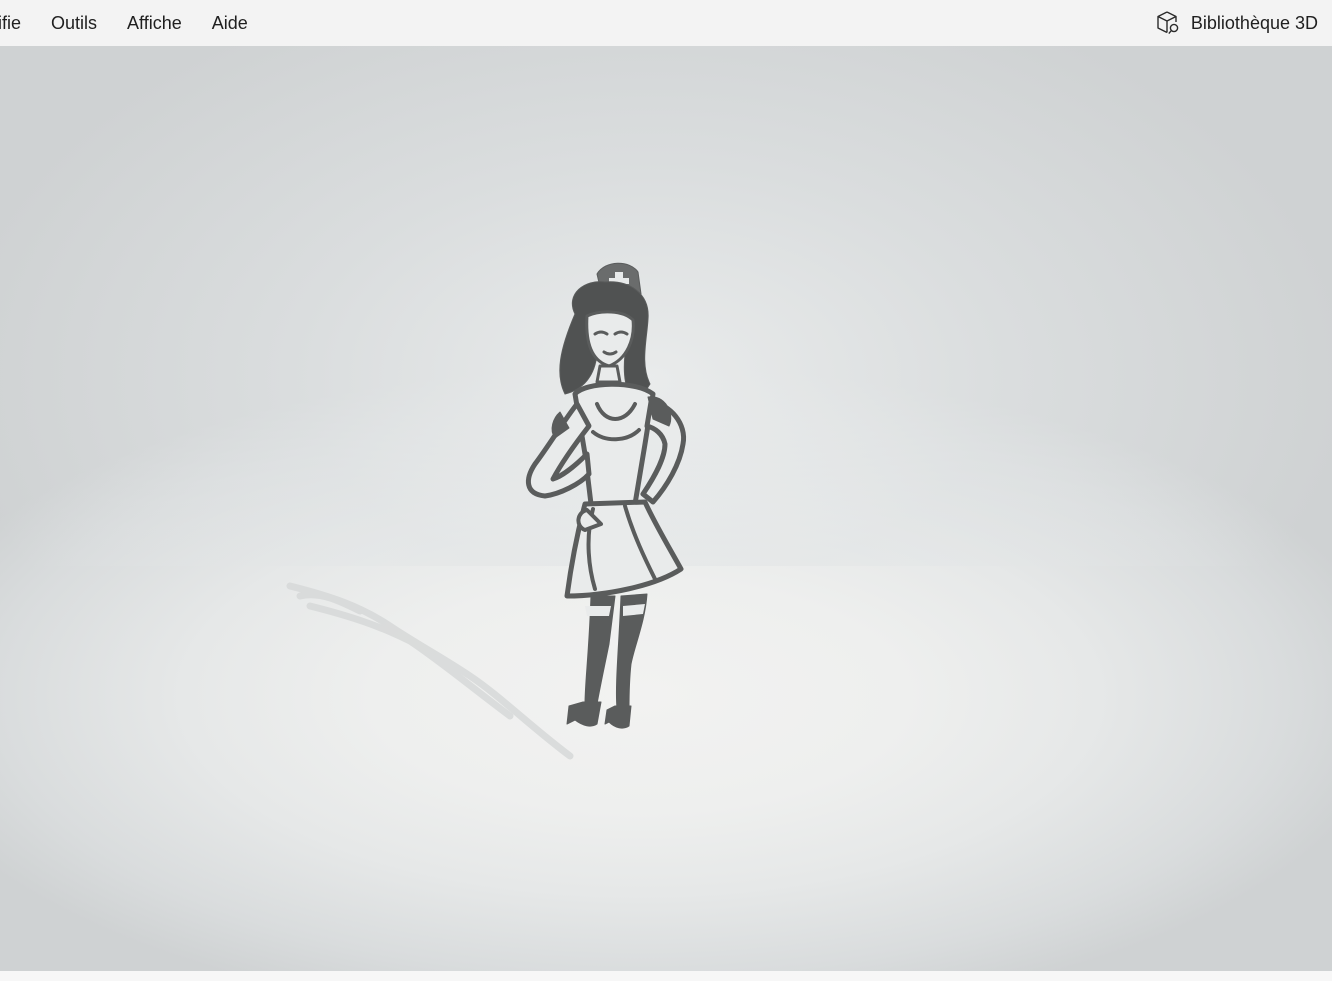  Describe the element at coordinates (18, 23) in the screenshot. I see `menu-item-edit: difie` at that location.